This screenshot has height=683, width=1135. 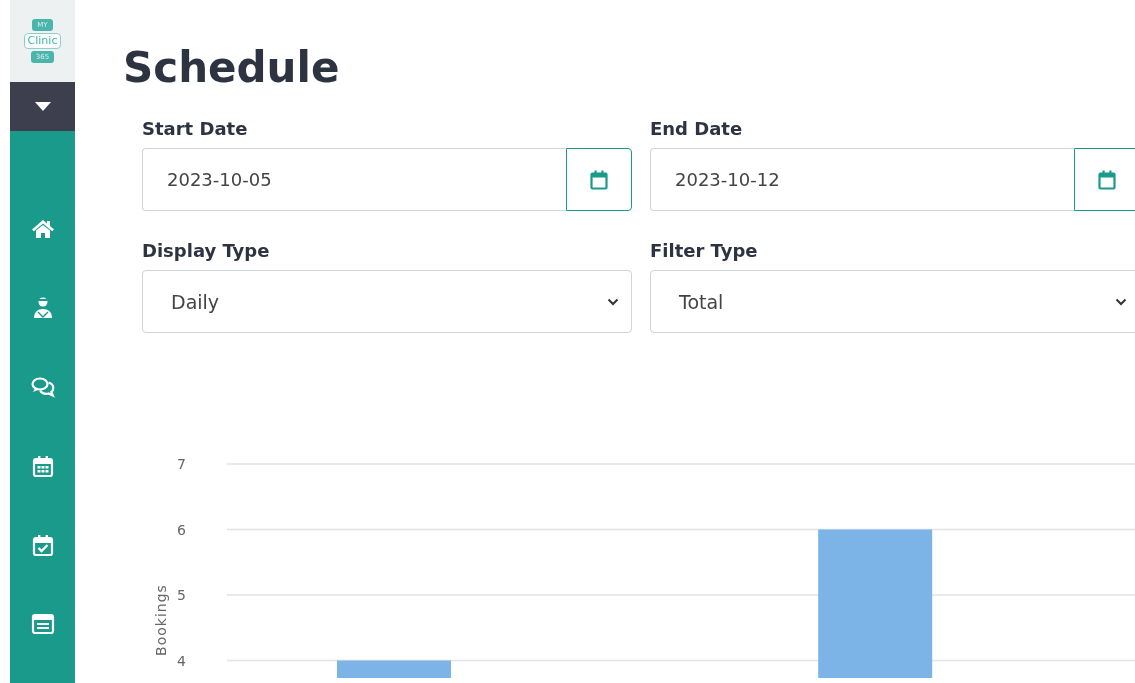 I want to click on field-label: Display Type, so click(x=206, y=251).